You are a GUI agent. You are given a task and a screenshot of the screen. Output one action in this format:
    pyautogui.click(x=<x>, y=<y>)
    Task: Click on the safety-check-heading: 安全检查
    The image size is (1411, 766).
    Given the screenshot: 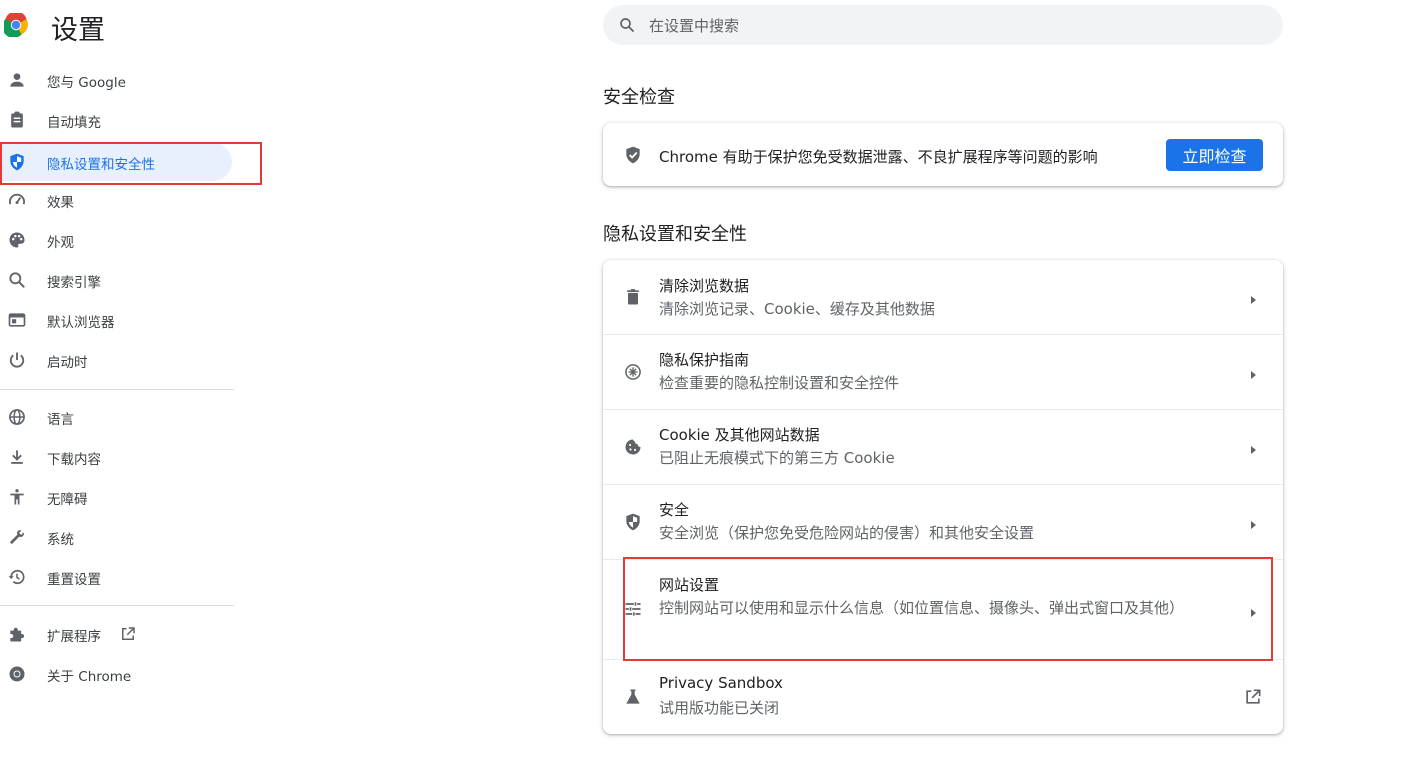 What is the action you would take?
    pyautogui.click(x=639, y=97)
    